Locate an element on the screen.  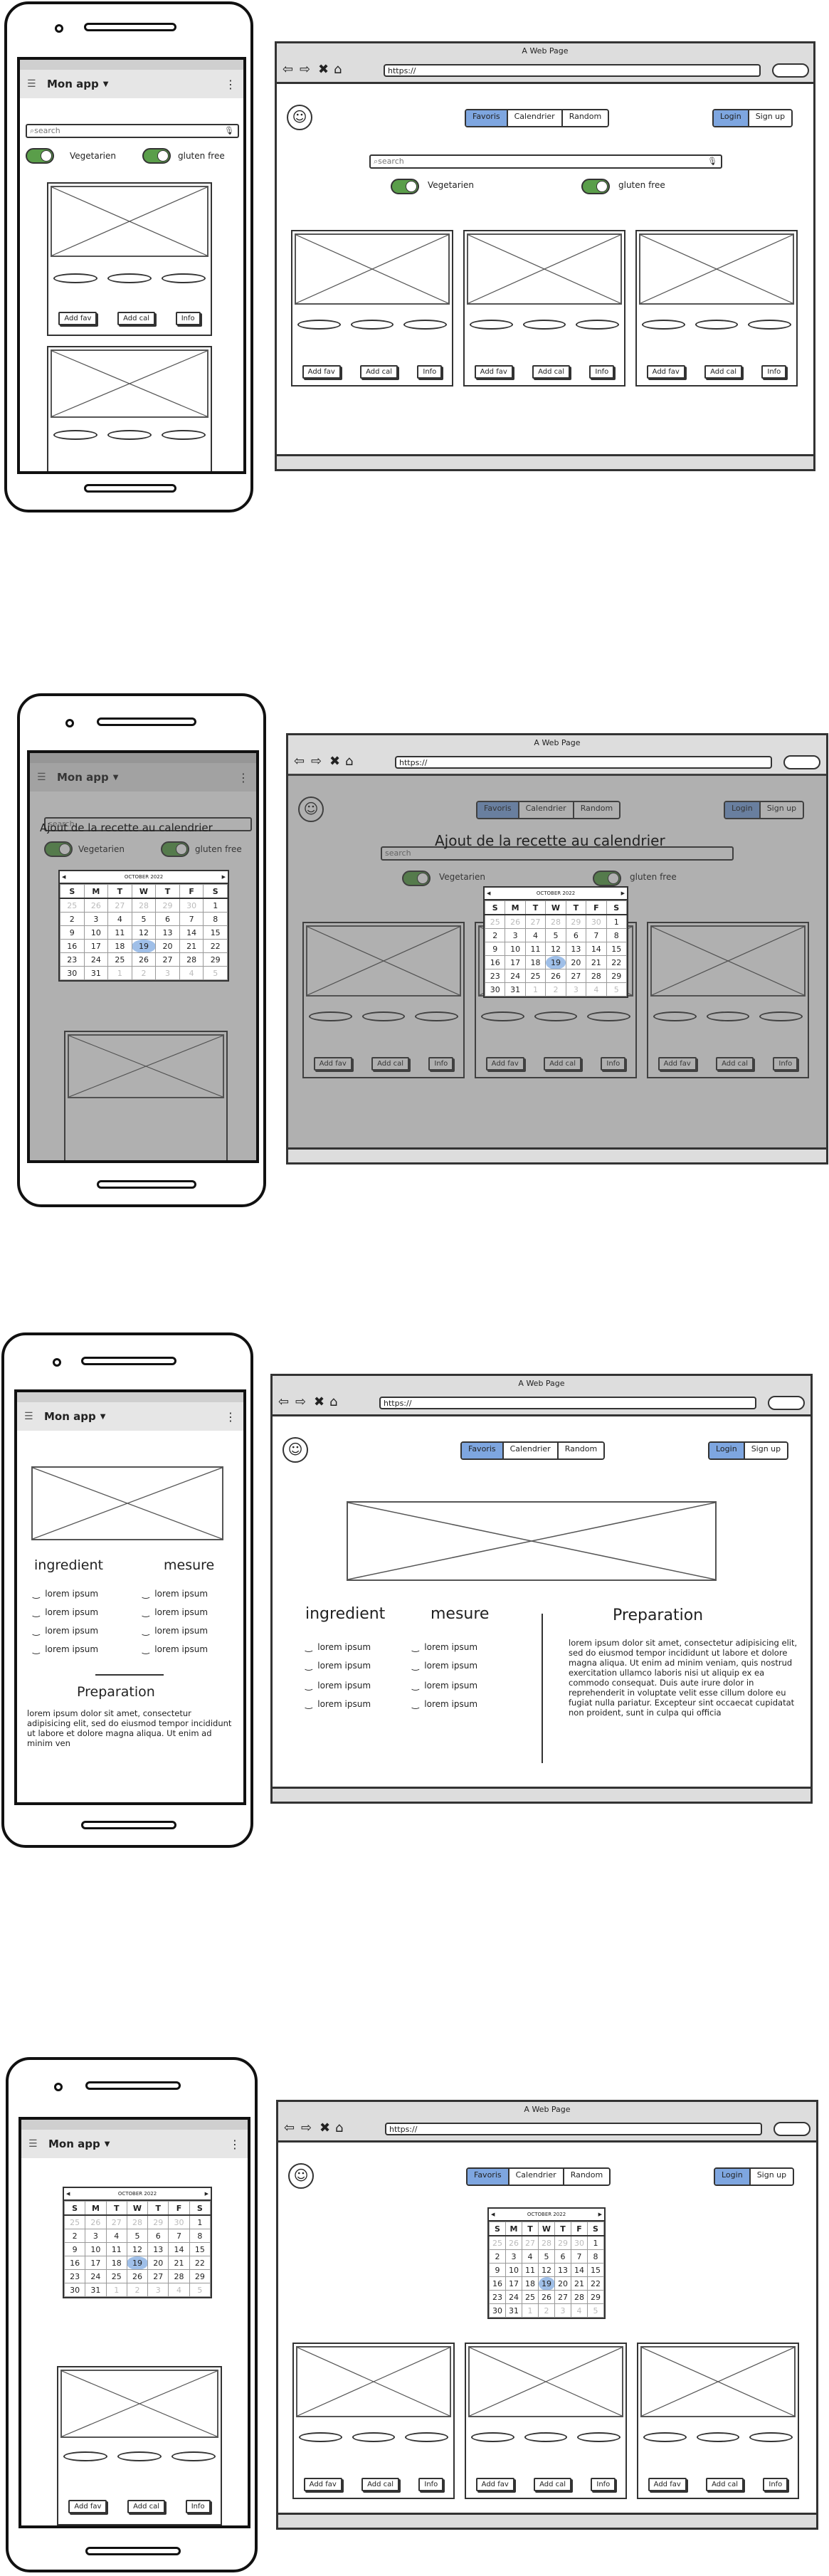
calendar-day: 21 is located at coordinates (191, 946).